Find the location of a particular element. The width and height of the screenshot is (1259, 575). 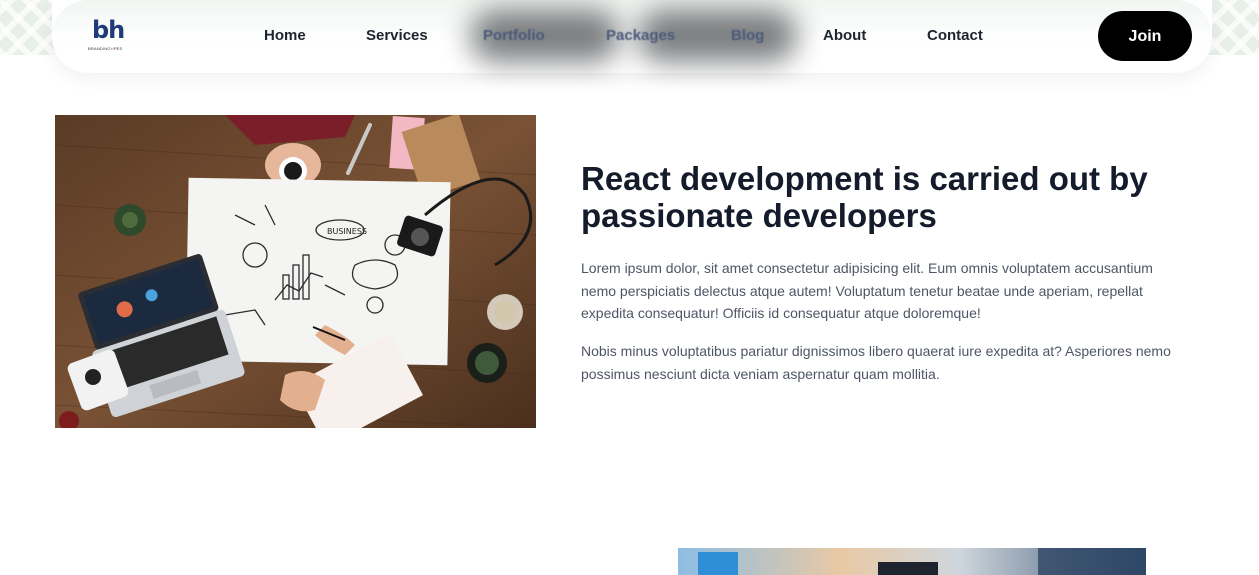

nav-link-about: About is located at coordinates (844, 36).